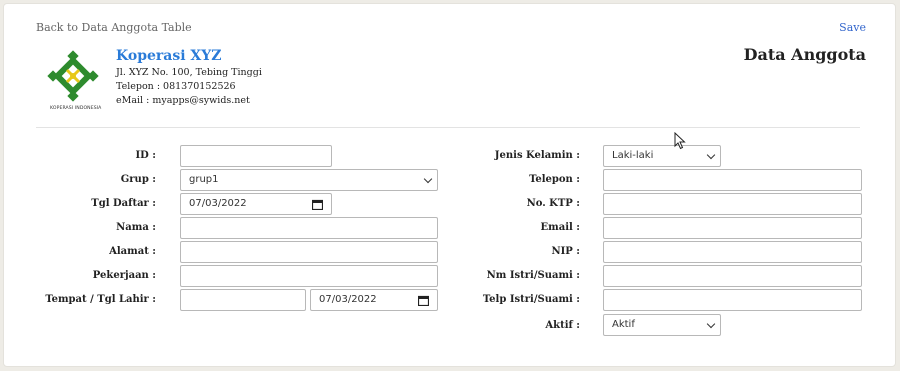 This screenshot has height=371, width=900. Describe the element at coordinates (169, 56) in the screenshot. I see `org-name: Koperasi XYZ` at that location.